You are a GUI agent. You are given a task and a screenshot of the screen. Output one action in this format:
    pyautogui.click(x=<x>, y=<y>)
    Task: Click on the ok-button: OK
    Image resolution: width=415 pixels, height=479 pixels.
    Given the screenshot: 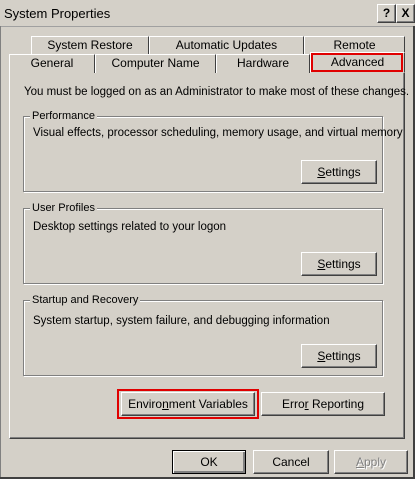 What is the action you would take?
    pyautogui.click(x=209, y=462)
    